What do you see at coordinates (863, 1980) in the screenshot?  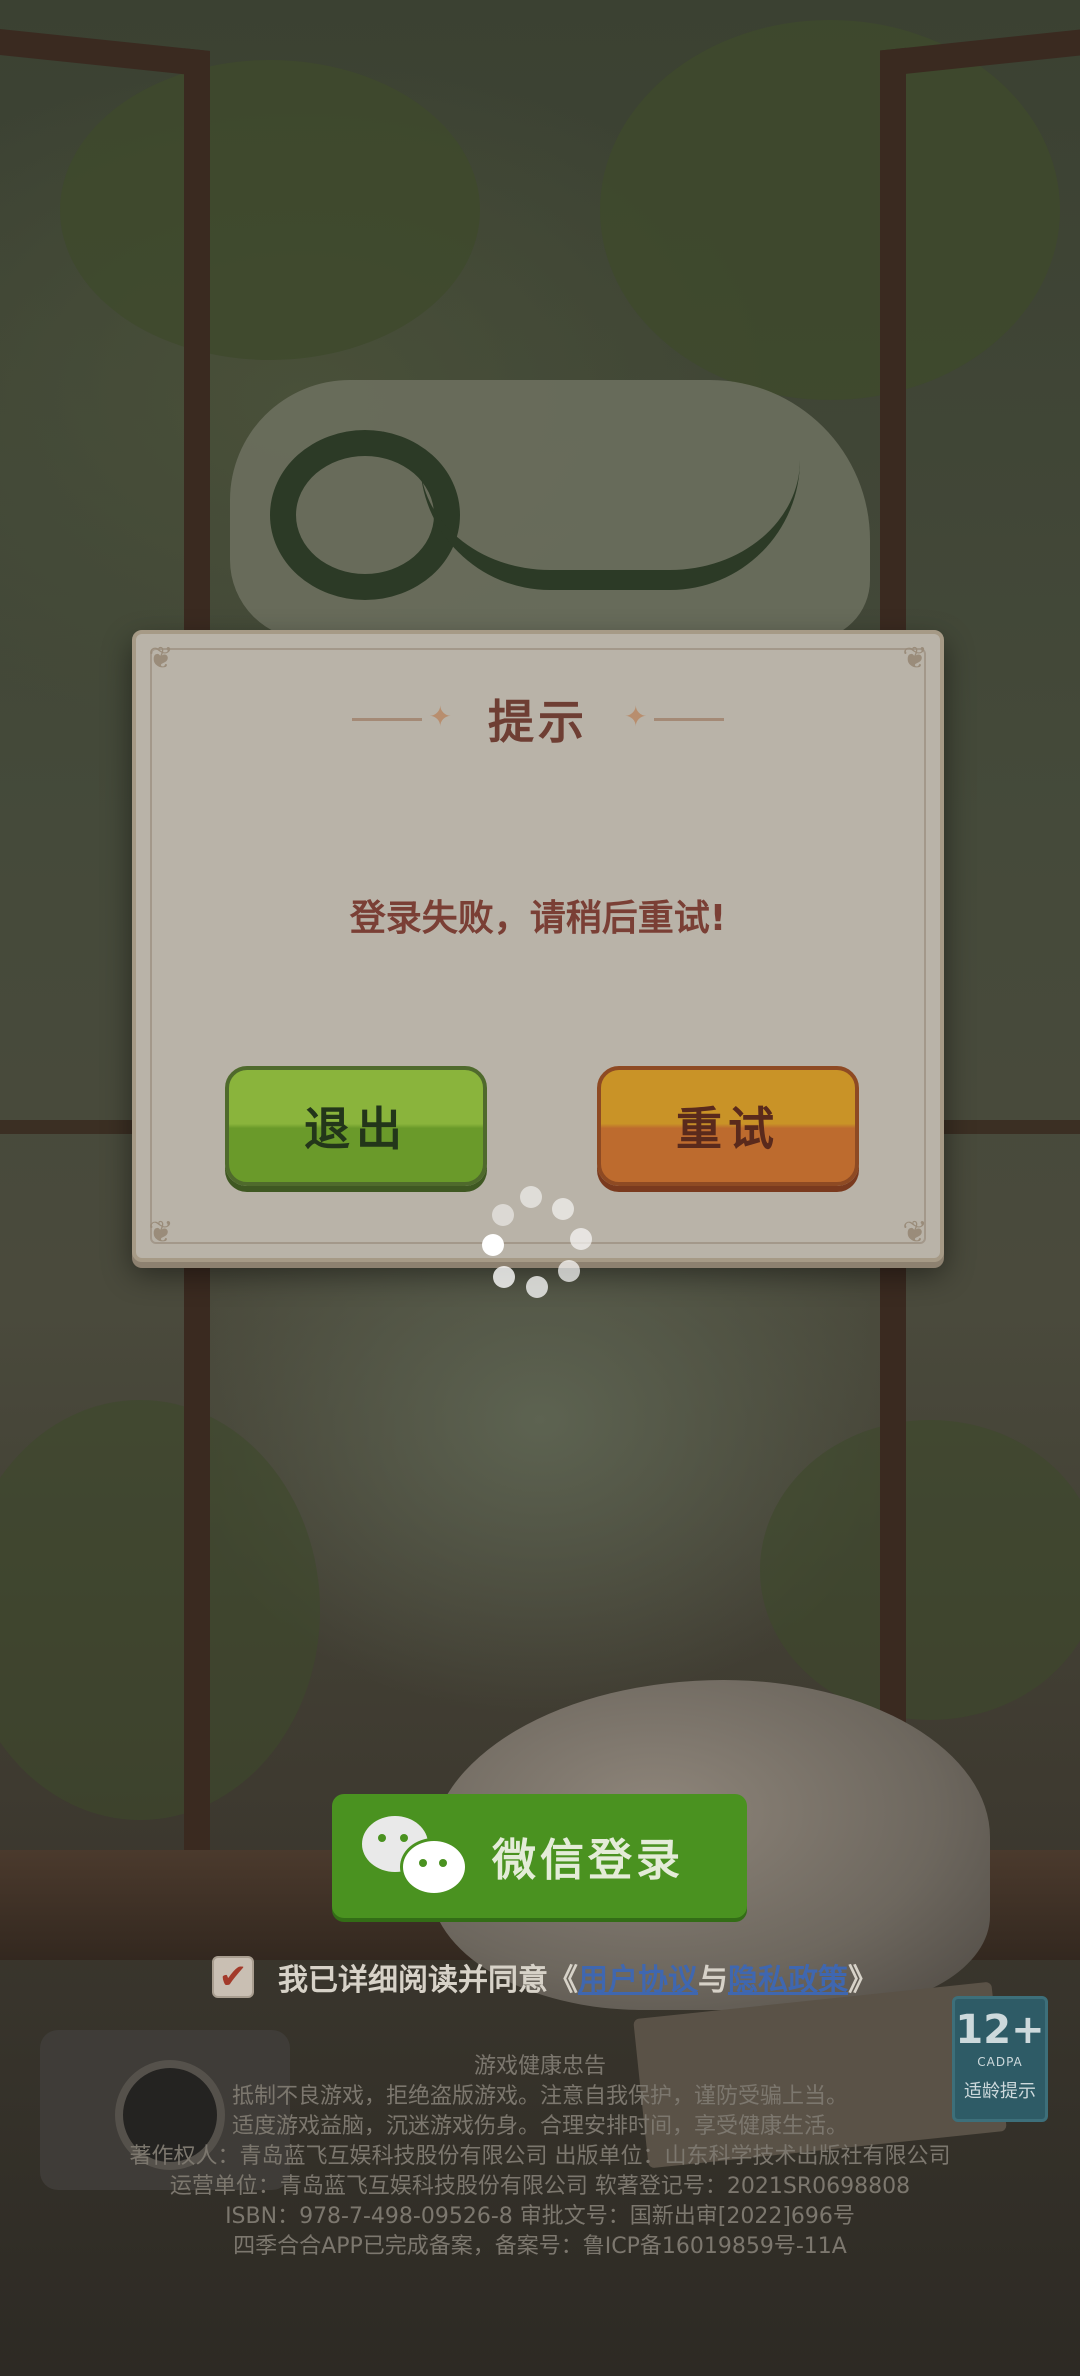 I see `agreement-suffix: 》` at bounding box center [863, 1980].